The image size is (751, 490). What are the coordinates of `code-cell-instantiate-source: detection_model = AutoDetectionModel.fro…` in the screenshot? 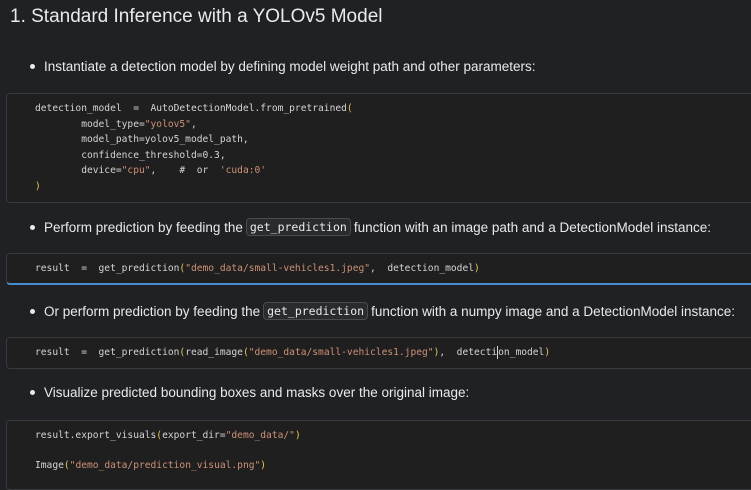 It's located at (194, 148).